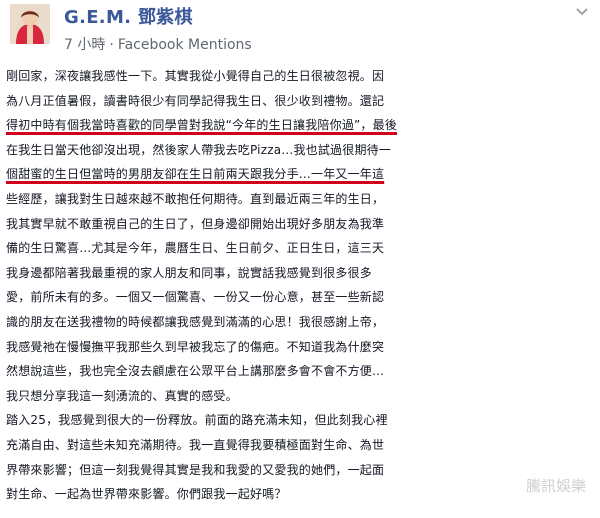 This screenshot has width=600, height=518. Describe the element at coordinates (582, 12) in the screenshot. I see `chevron-down-icon` at that location.